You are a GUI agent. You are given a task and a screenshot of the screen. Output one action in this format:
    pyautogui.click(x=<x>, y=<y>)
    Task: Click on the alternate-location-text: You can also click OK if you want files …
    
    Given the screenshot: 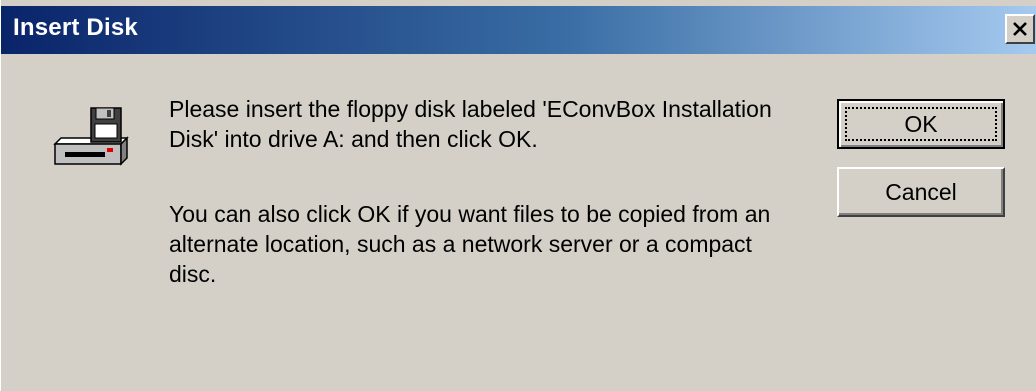 What is the action you would take?
    pyautogui.click(x=470, y=244)
    